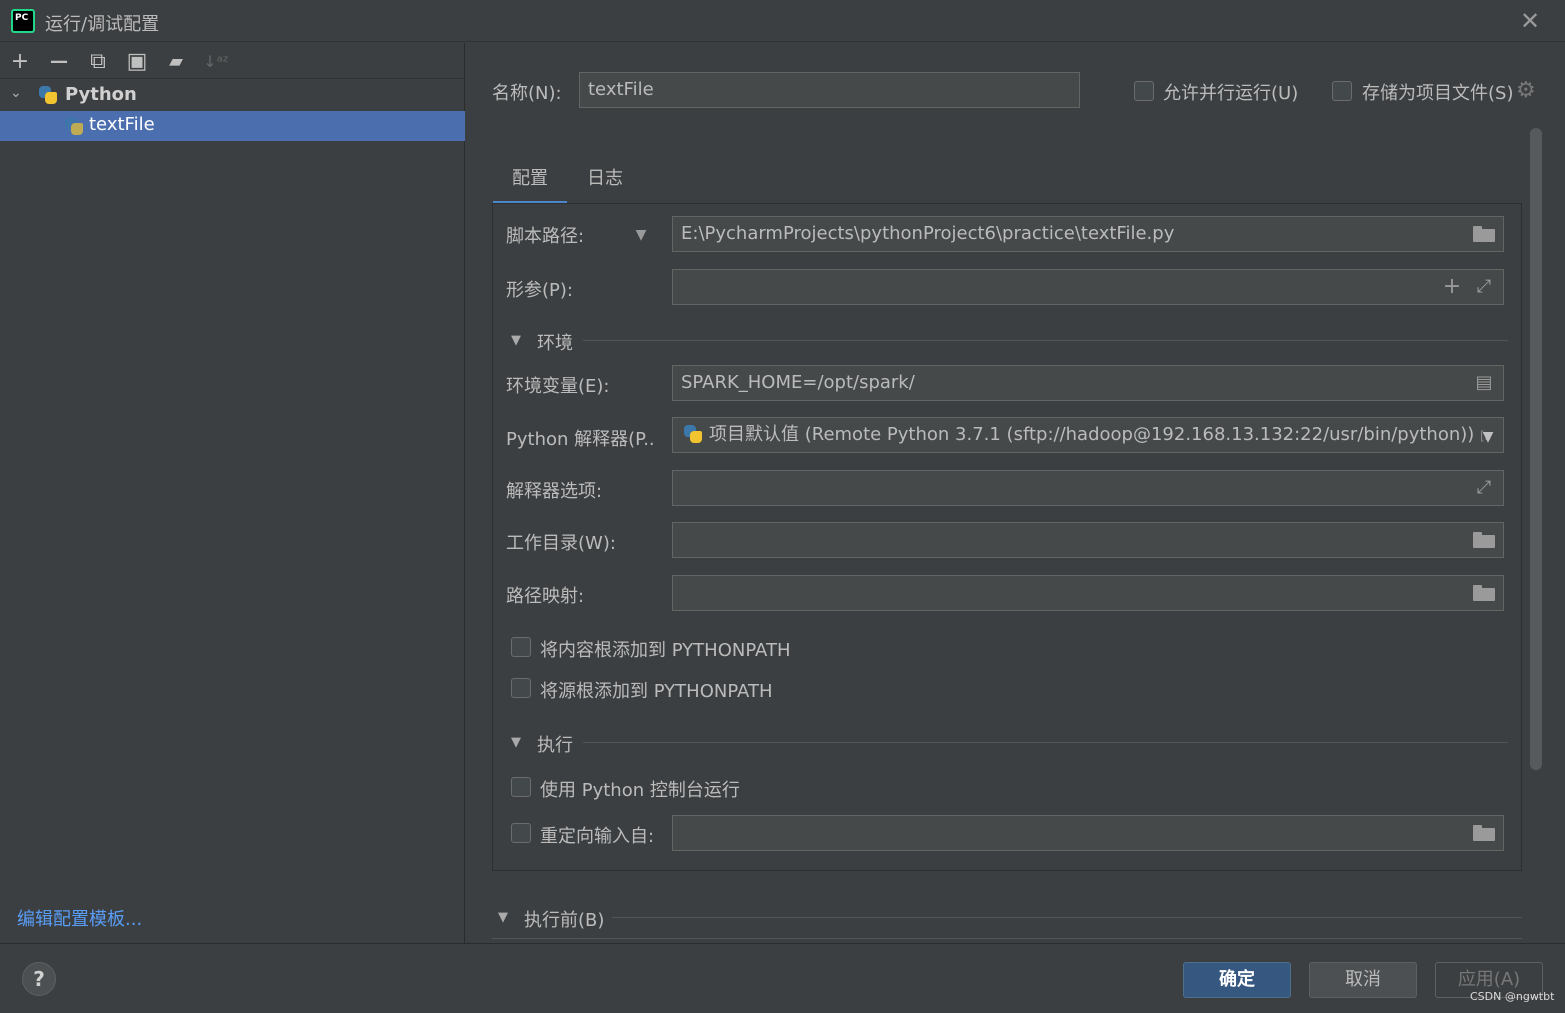  What do you see at coordinates (693, 434) in the screenshot?
I see `remote-python-icon` at bounding box center [693, 434].